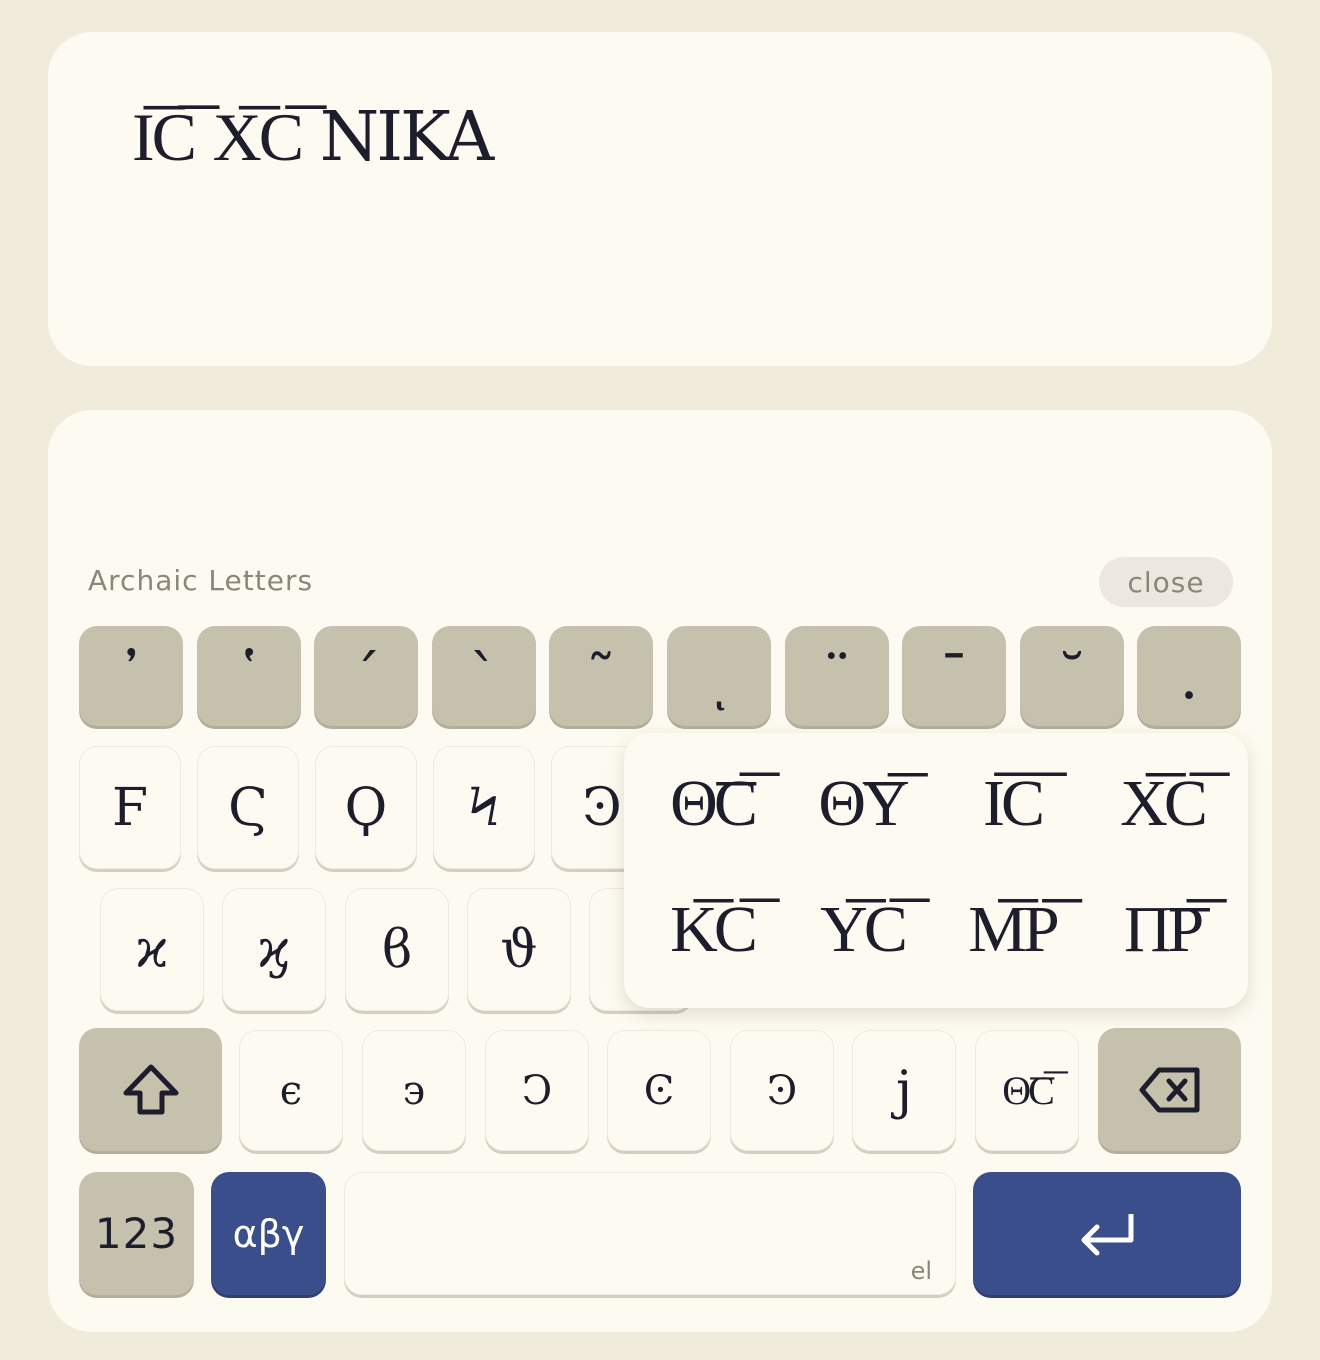 This screenshot has height=1360, width=1320. I want to click on popup-item-pater: Π͞P͞, so click(1162, 929).